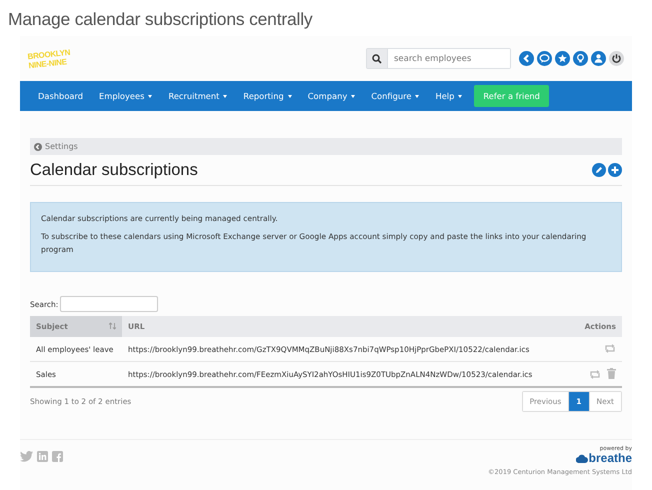 This screenshot has height=490, width=652. Describe the element at coordinates (582, 458) in the screenshot. I see `cloud-icon` at that location.